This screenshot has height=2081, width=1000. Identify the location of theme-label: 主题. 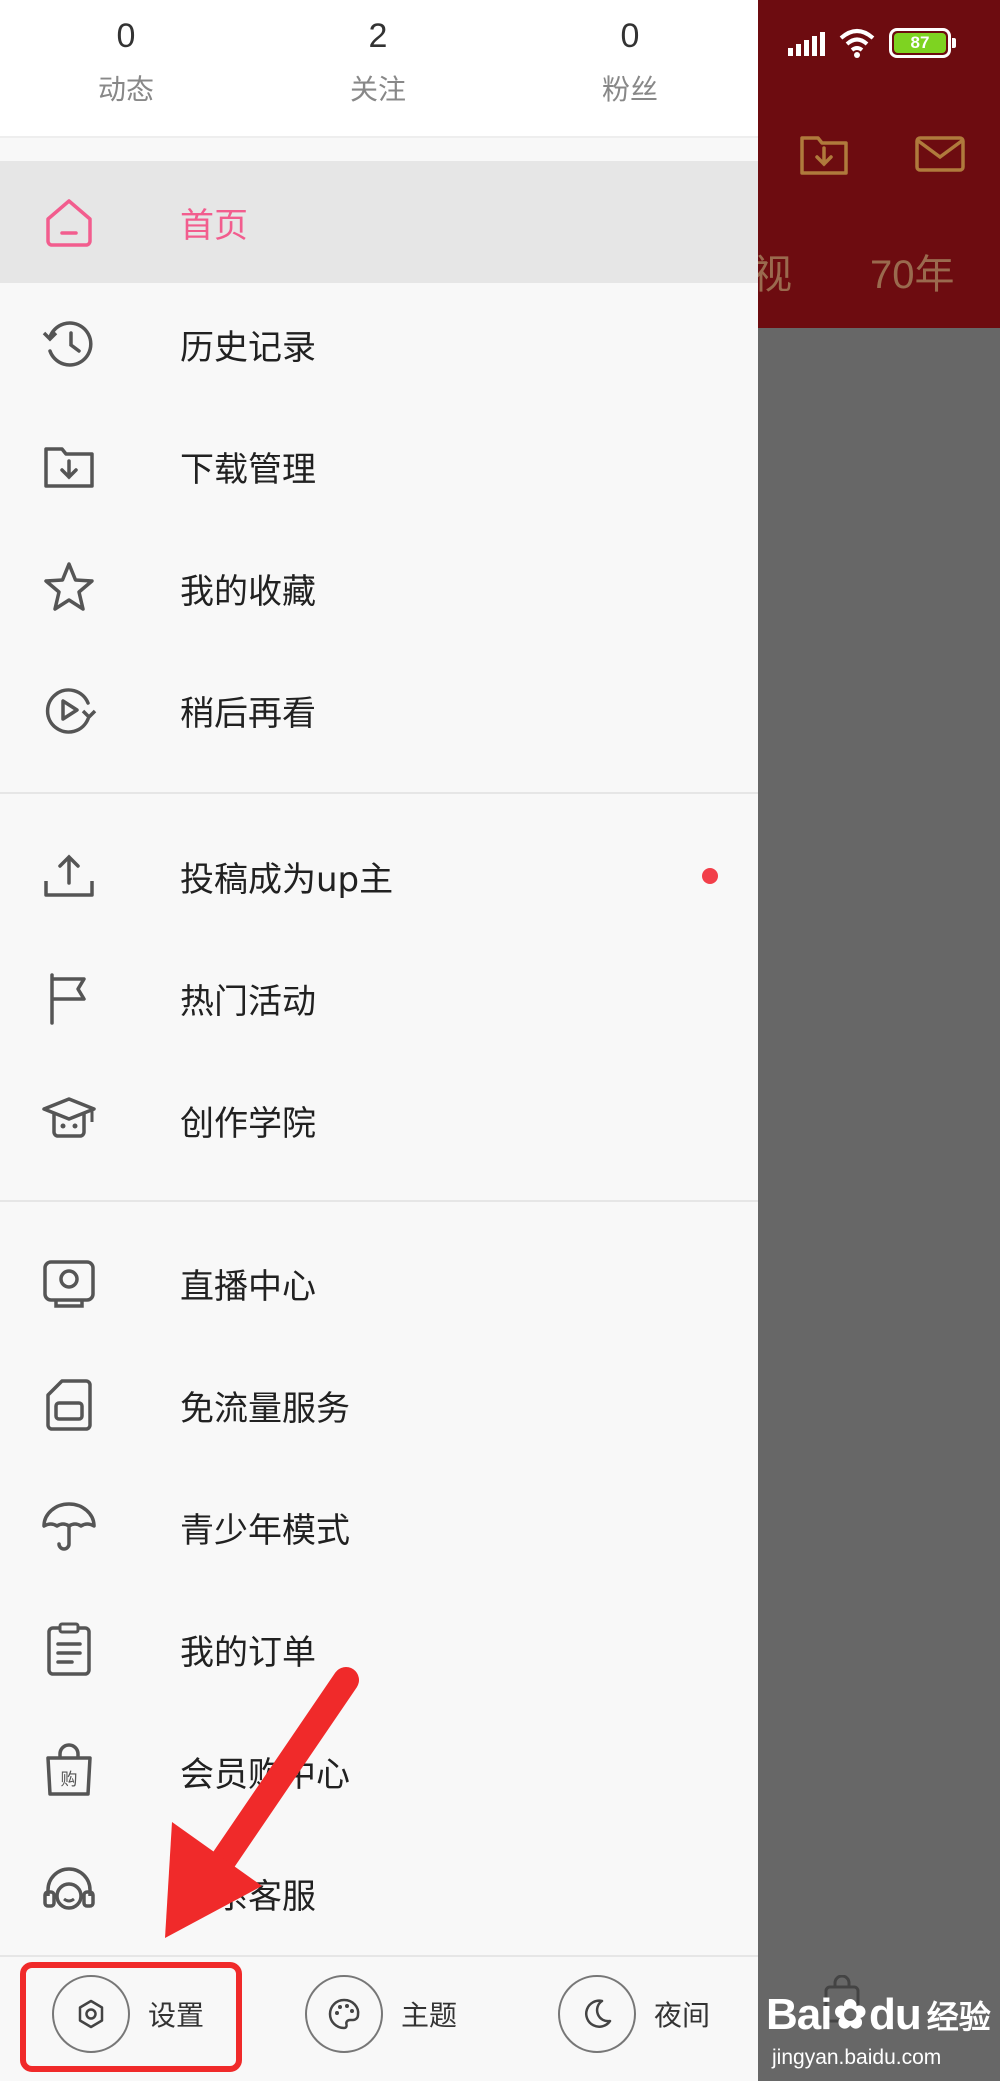
(429, 2015).